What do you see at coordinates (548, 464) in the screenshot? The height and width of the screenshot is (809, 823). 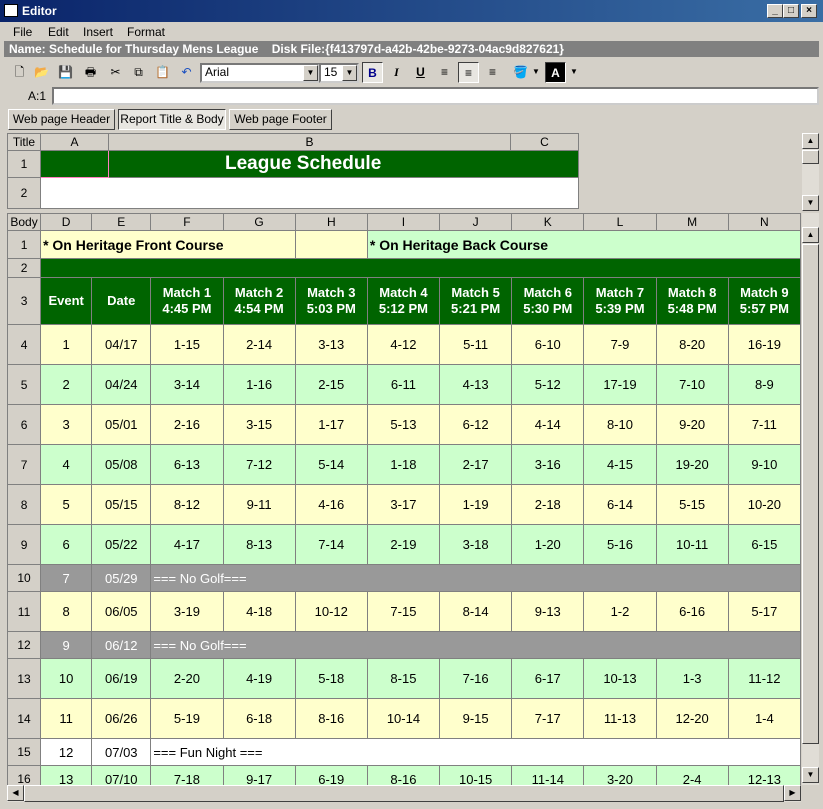 I see `grid-cell: 3-16` at bounding box center [548, 464].